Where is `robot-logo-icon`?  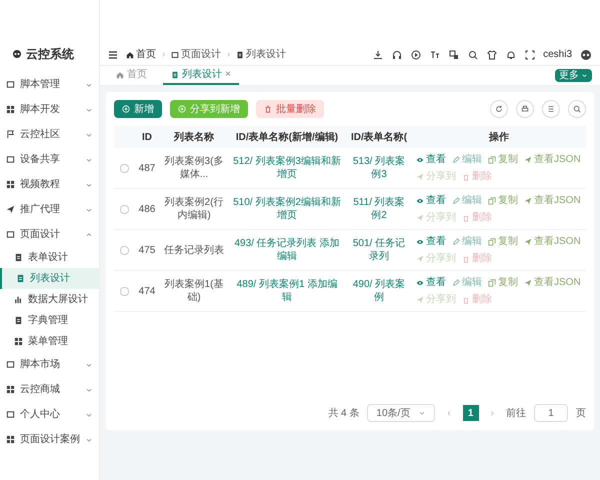 robot-logo-icon is located at coordinates (17, 54).